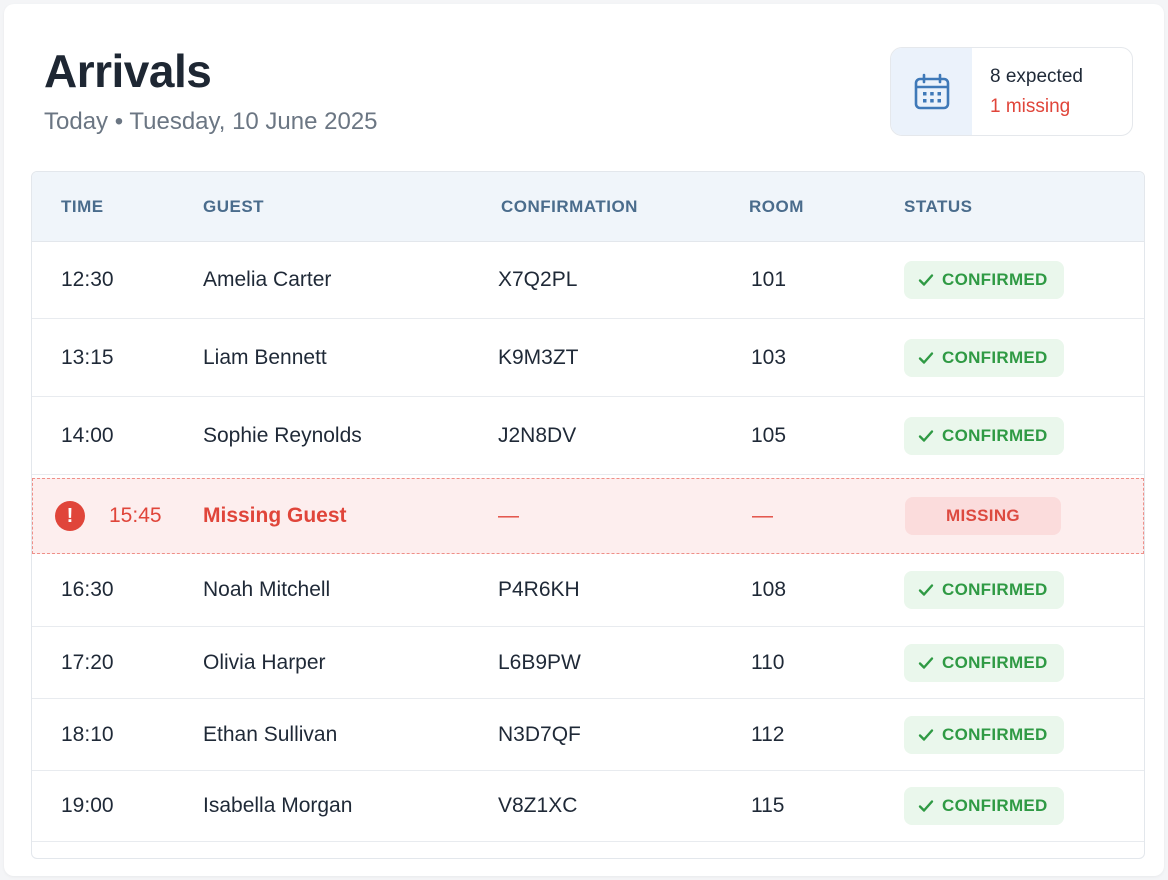 This screenshot has height=880, width=1168. I want to click on guest-name: Olivia Harper, so click(264, 662).